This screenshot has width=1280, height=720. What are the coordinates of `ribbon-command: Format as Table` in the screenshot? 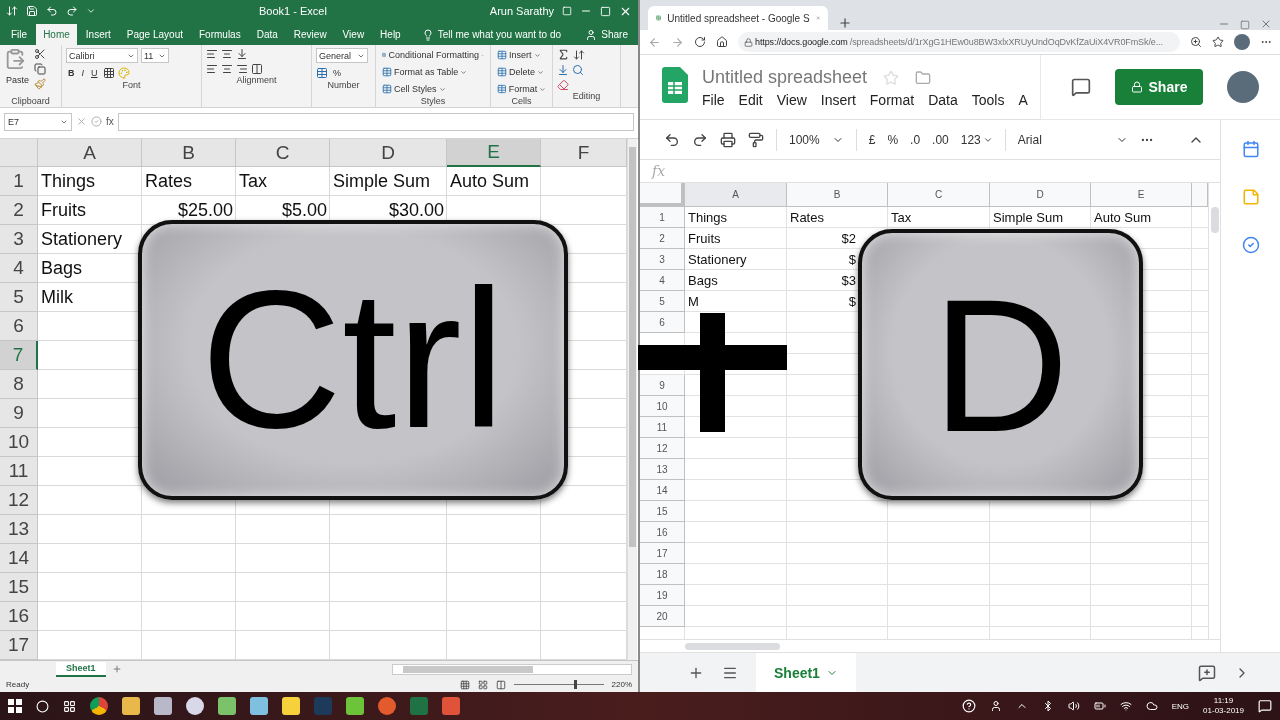 It's located at (433, 72).